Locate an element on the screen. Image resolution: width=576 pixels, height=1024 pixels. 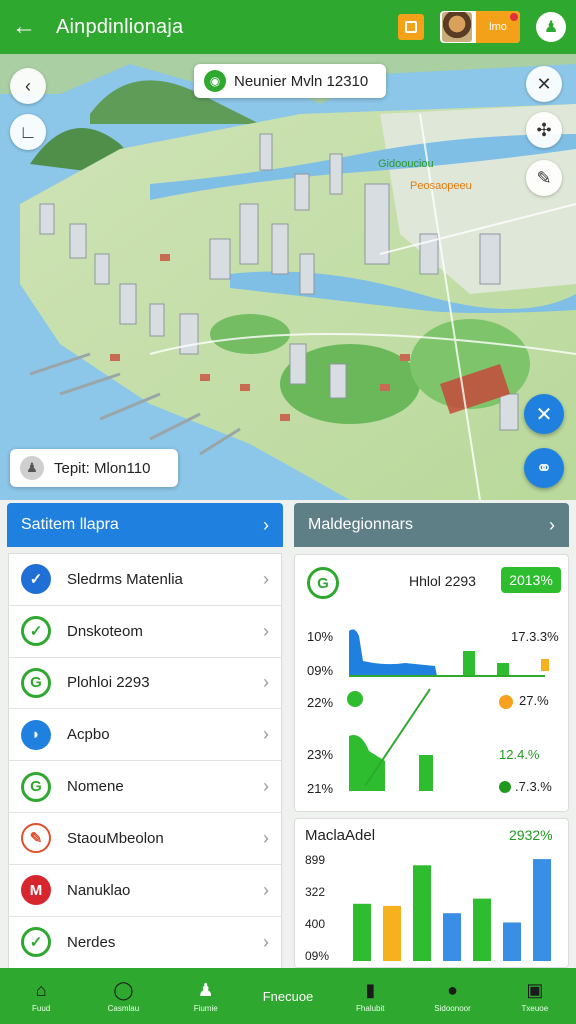
home-icon: ⌂ is located at coordinates (41, 989).